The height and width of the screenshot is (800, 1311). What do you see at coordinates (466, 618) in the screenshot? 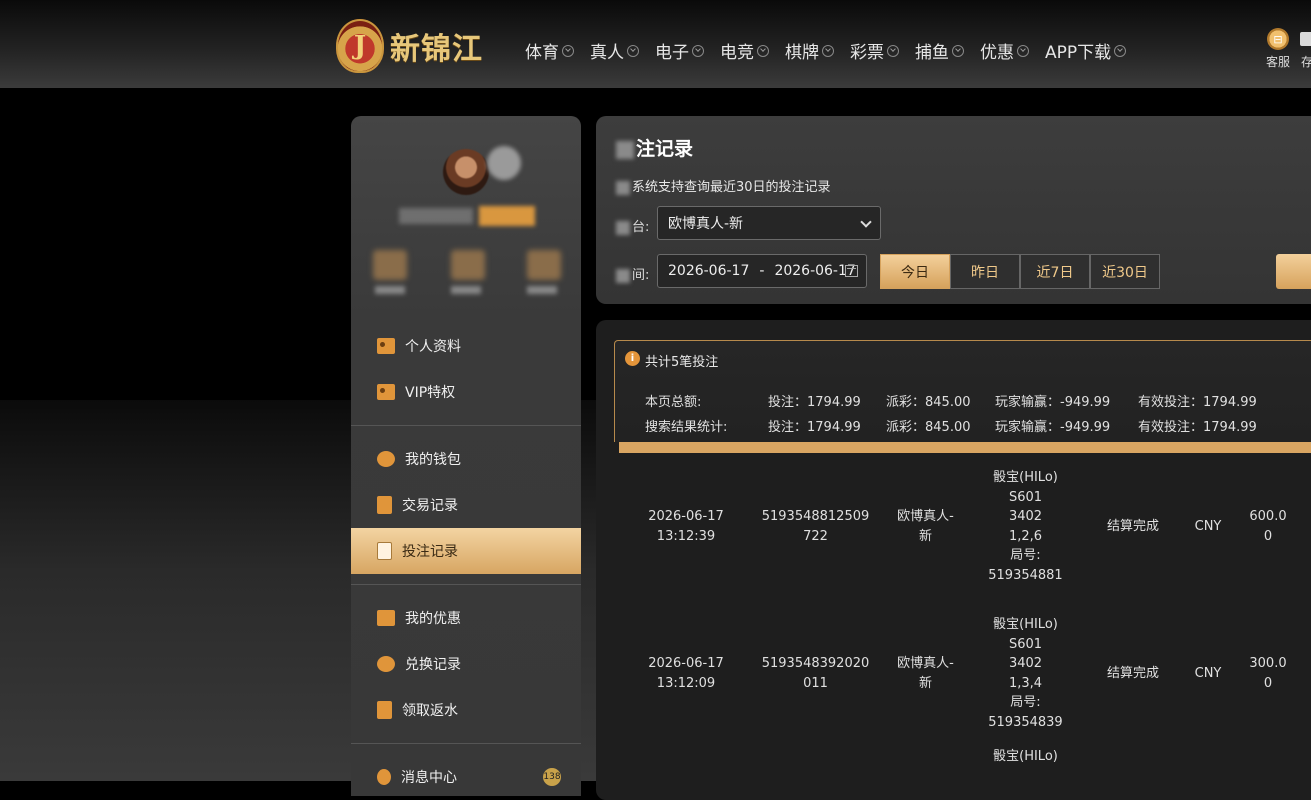
I see `sidebar-item-promotions: 我的优惠` at bounding box center [466, 618].